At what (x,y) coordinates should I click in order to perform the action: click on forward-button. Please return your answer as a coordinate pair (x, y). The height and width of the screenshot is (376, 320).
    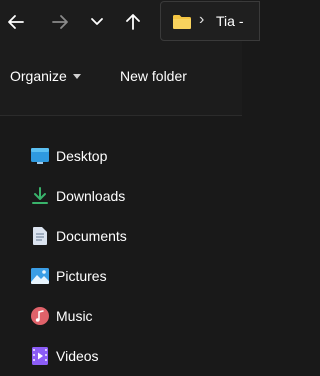
    Looking at the image, I should click on (60, 22).